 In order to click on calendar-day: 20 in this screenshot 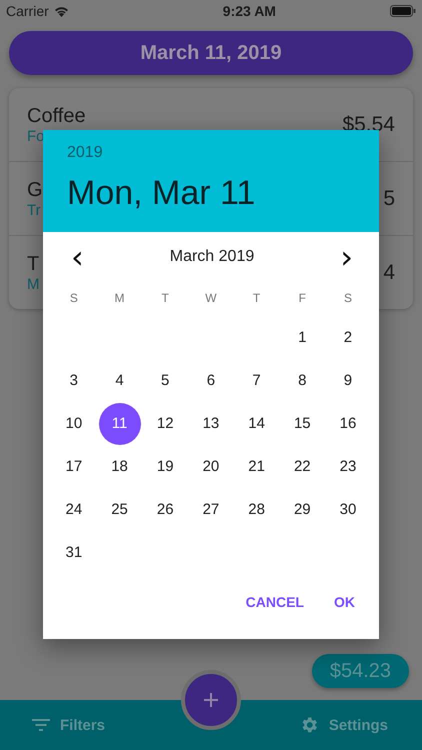, I will do `click(211, 467)`.